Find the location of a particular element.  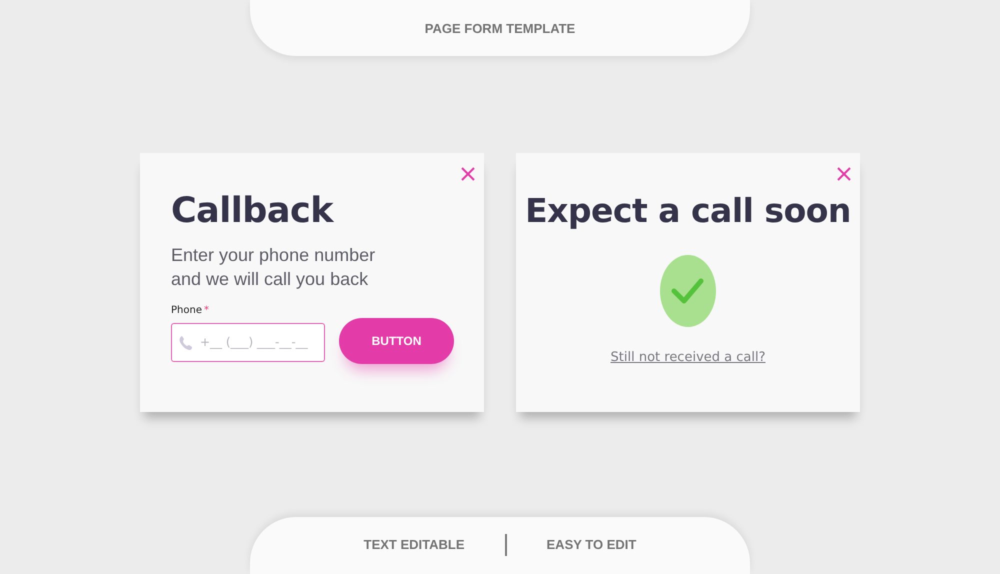

checkmark-icon is located at coordinates (688, 291).